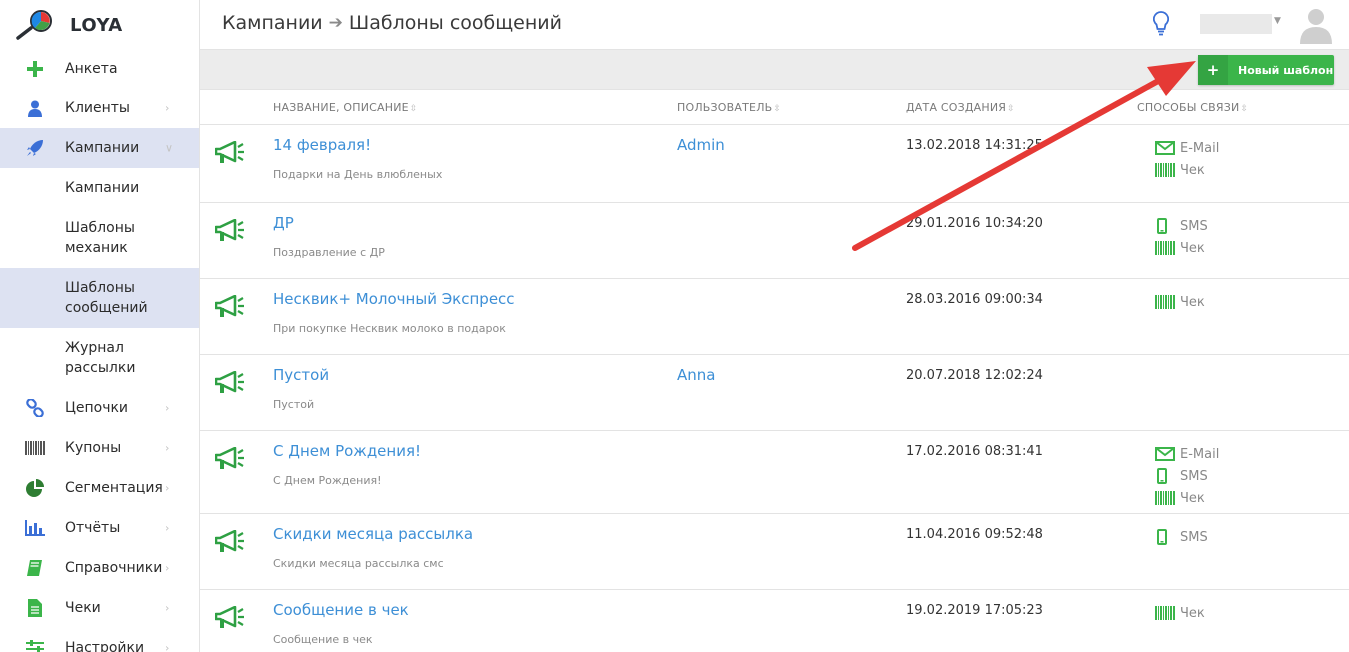 The height and width of the screenshot is (652, 1349). Describe the element at coordinates (729, 107) in the screenshot. I see `column-header-user: ПОЛЬЗОВАТЕЛЬ⇳` at that location.